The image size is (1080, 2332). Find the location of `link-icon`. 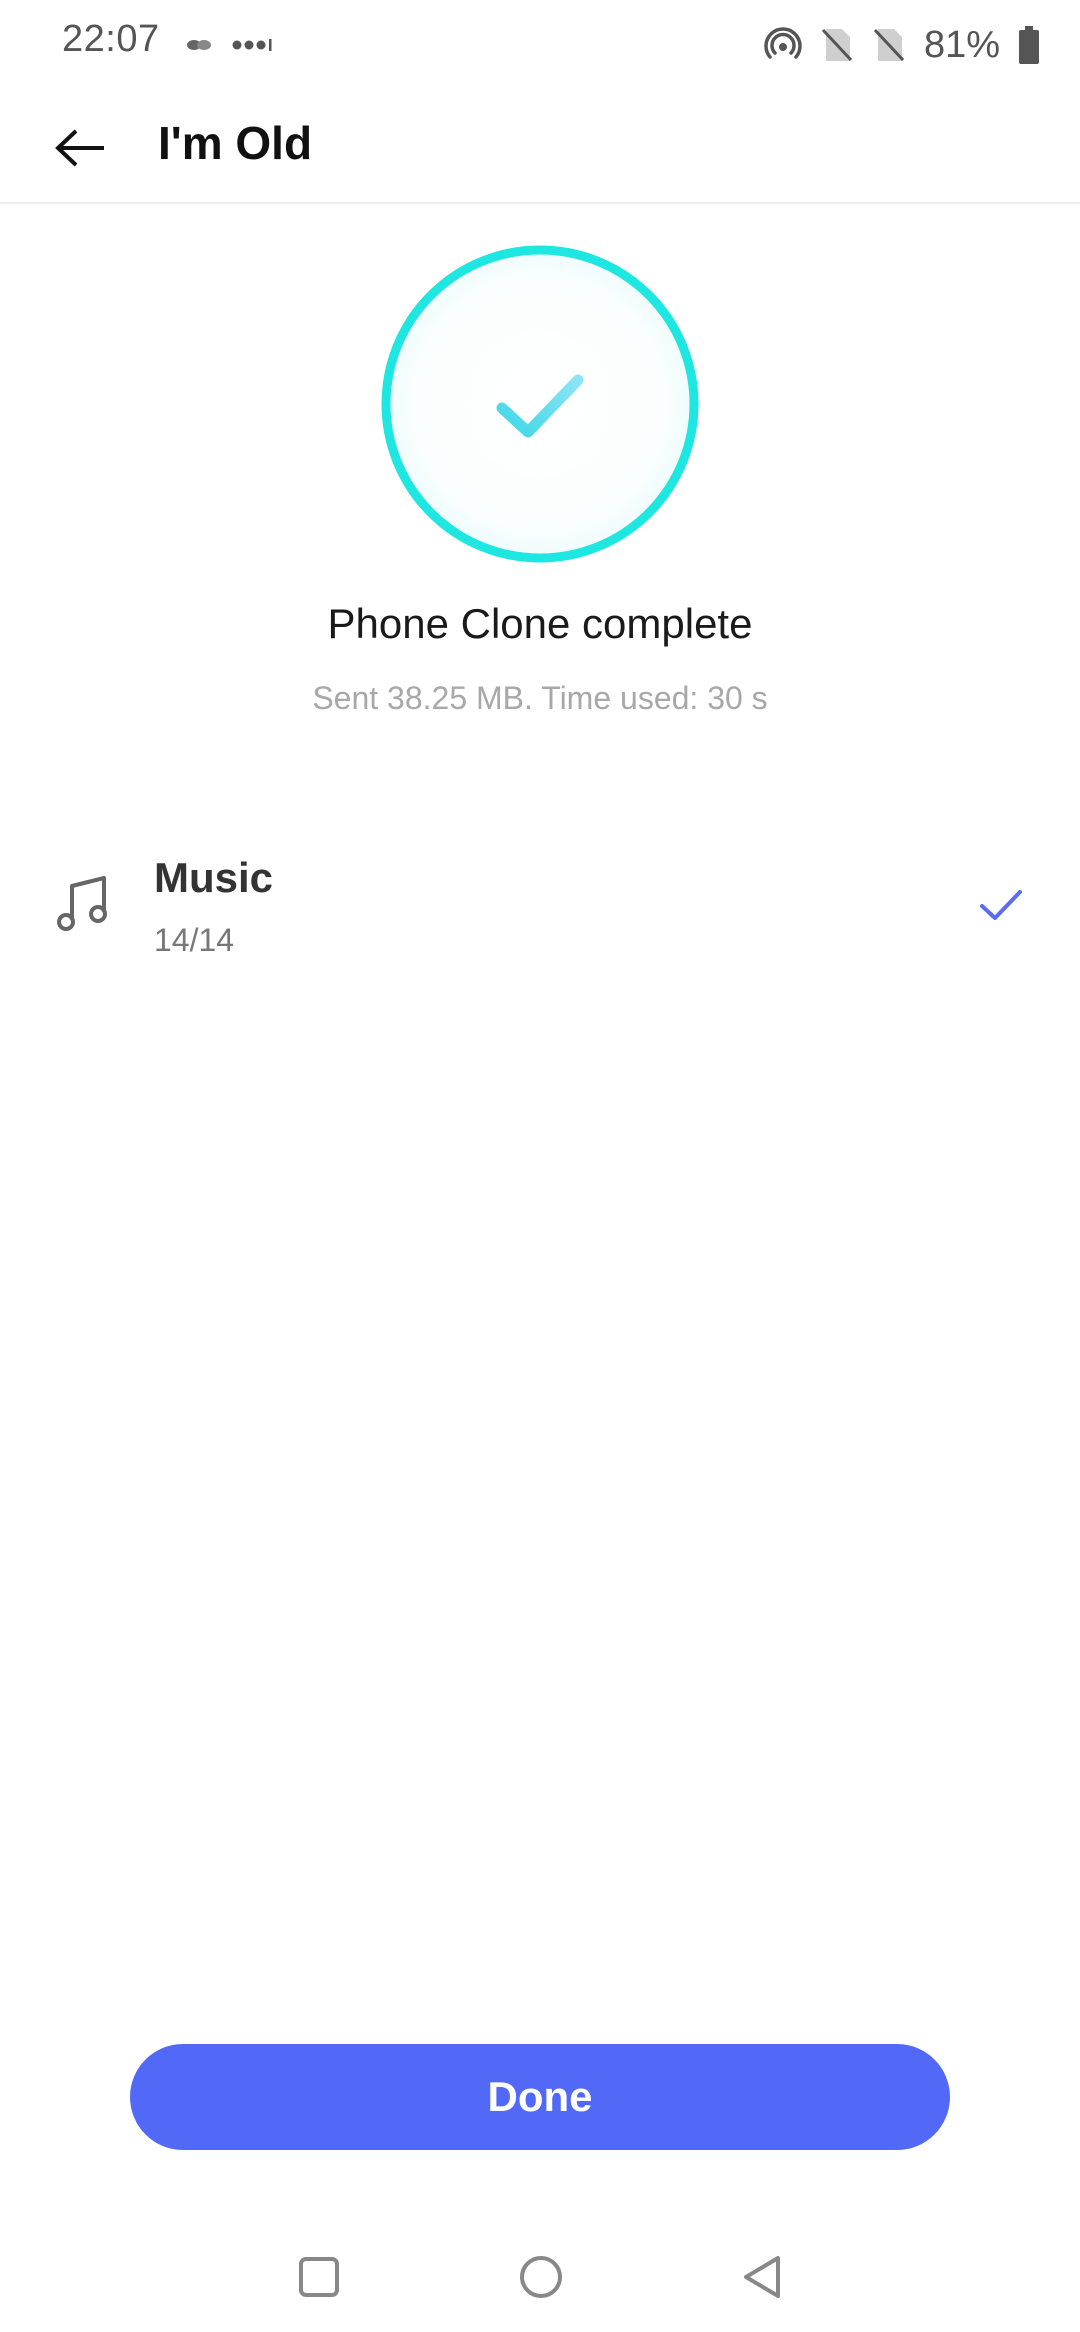

link-icon is located at coordinates (199, 45).